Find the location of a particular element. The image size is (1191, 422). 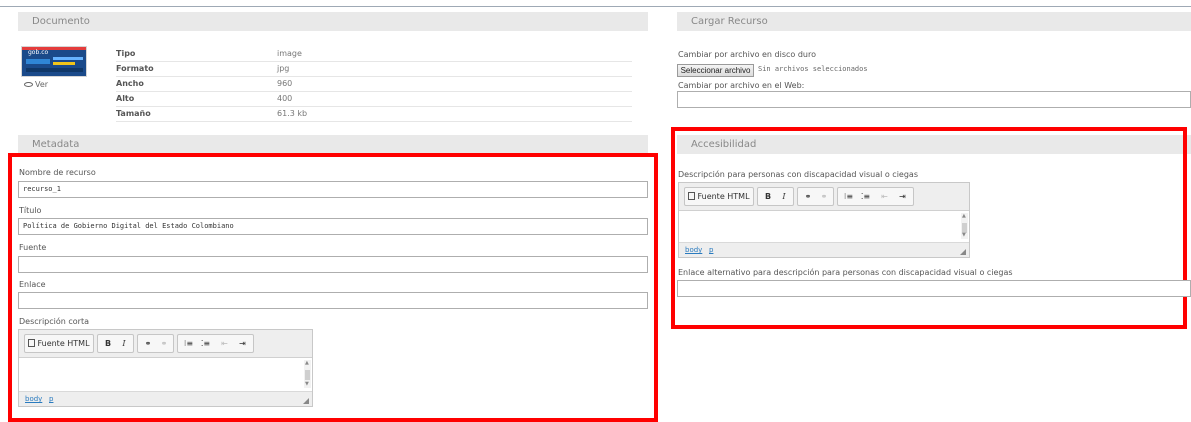

info-value: 400 is located at coordinates (285, 98).